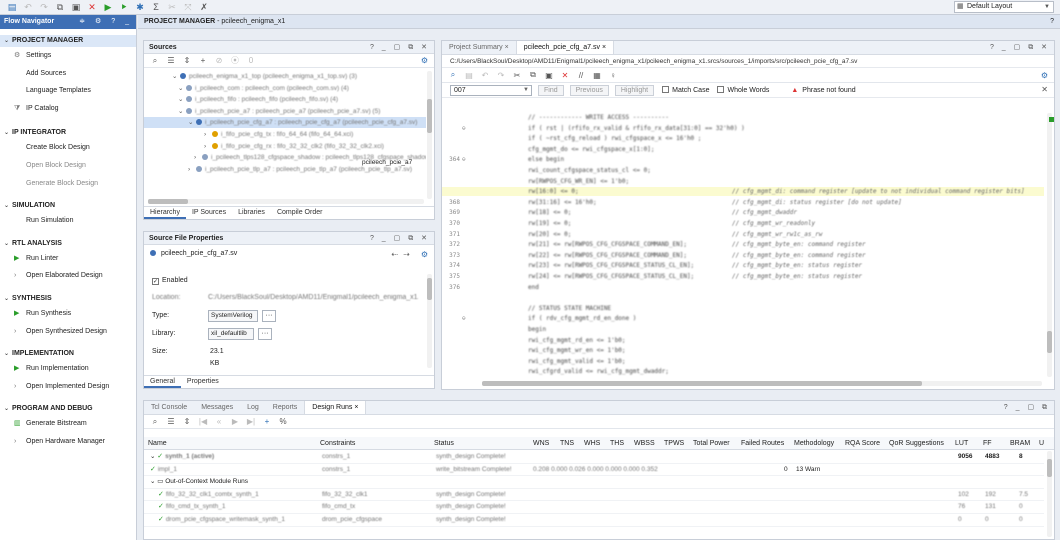  Describe the element at coordinates (541, 443) in the screenshot. I see `column-header: WNS` at that location.